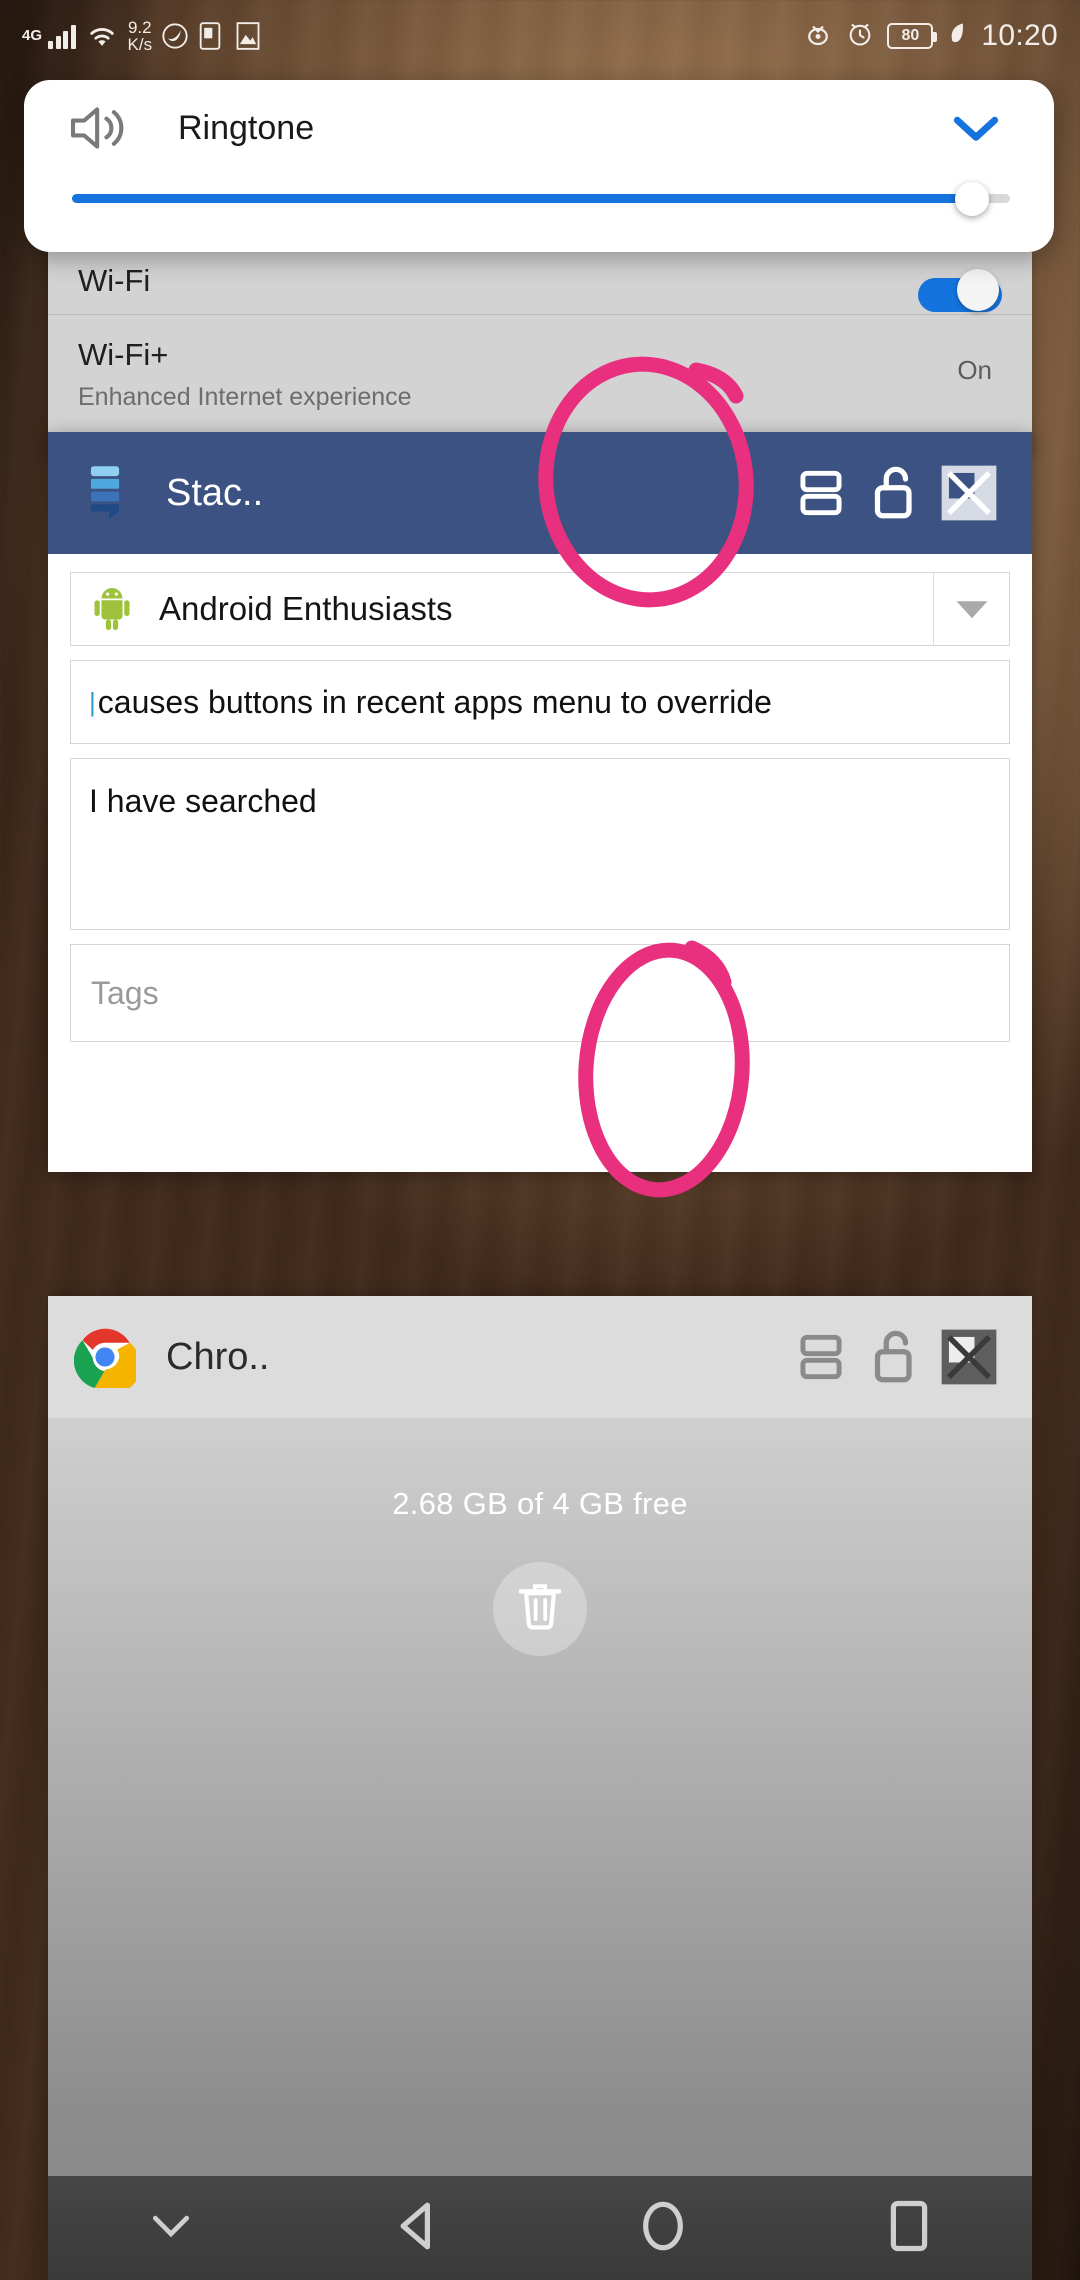 This screenshot has height=2280, width=1080. Describe the element at coordinates (540, 36) in the screenshot. I see `status-bar: 4G 9.2 K/s 80 10:20` at that location.